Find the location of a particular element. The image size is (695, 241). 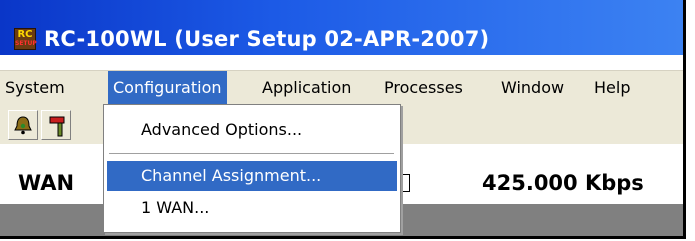

app-icon-text: RC is located at coordinates (25, 34).